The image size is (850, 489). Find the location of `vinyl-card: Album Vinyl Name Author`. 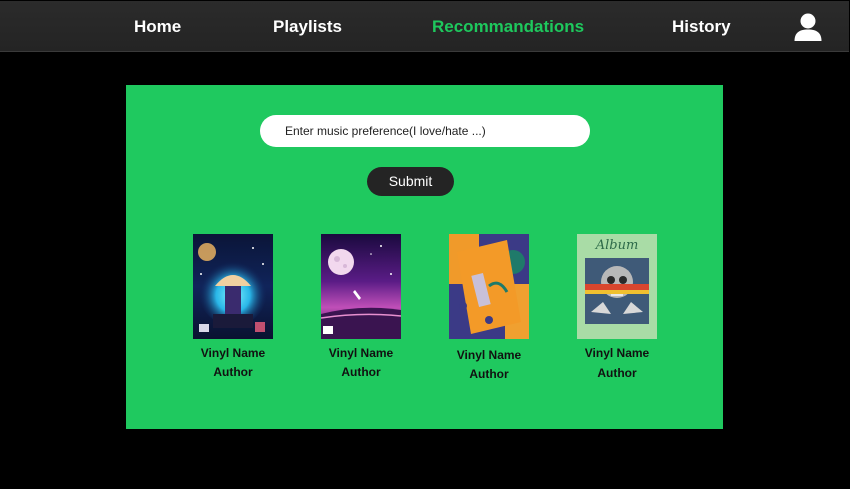

vinyl-card: Album Vinyl Name Author is located at coordinates (617, 308).